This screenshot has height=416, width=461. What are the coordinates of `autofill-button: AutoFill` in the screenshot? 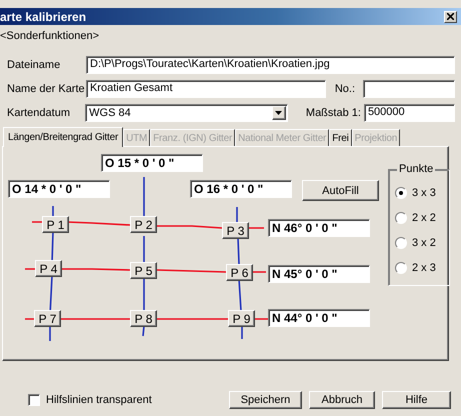 It's located at (340, 190).